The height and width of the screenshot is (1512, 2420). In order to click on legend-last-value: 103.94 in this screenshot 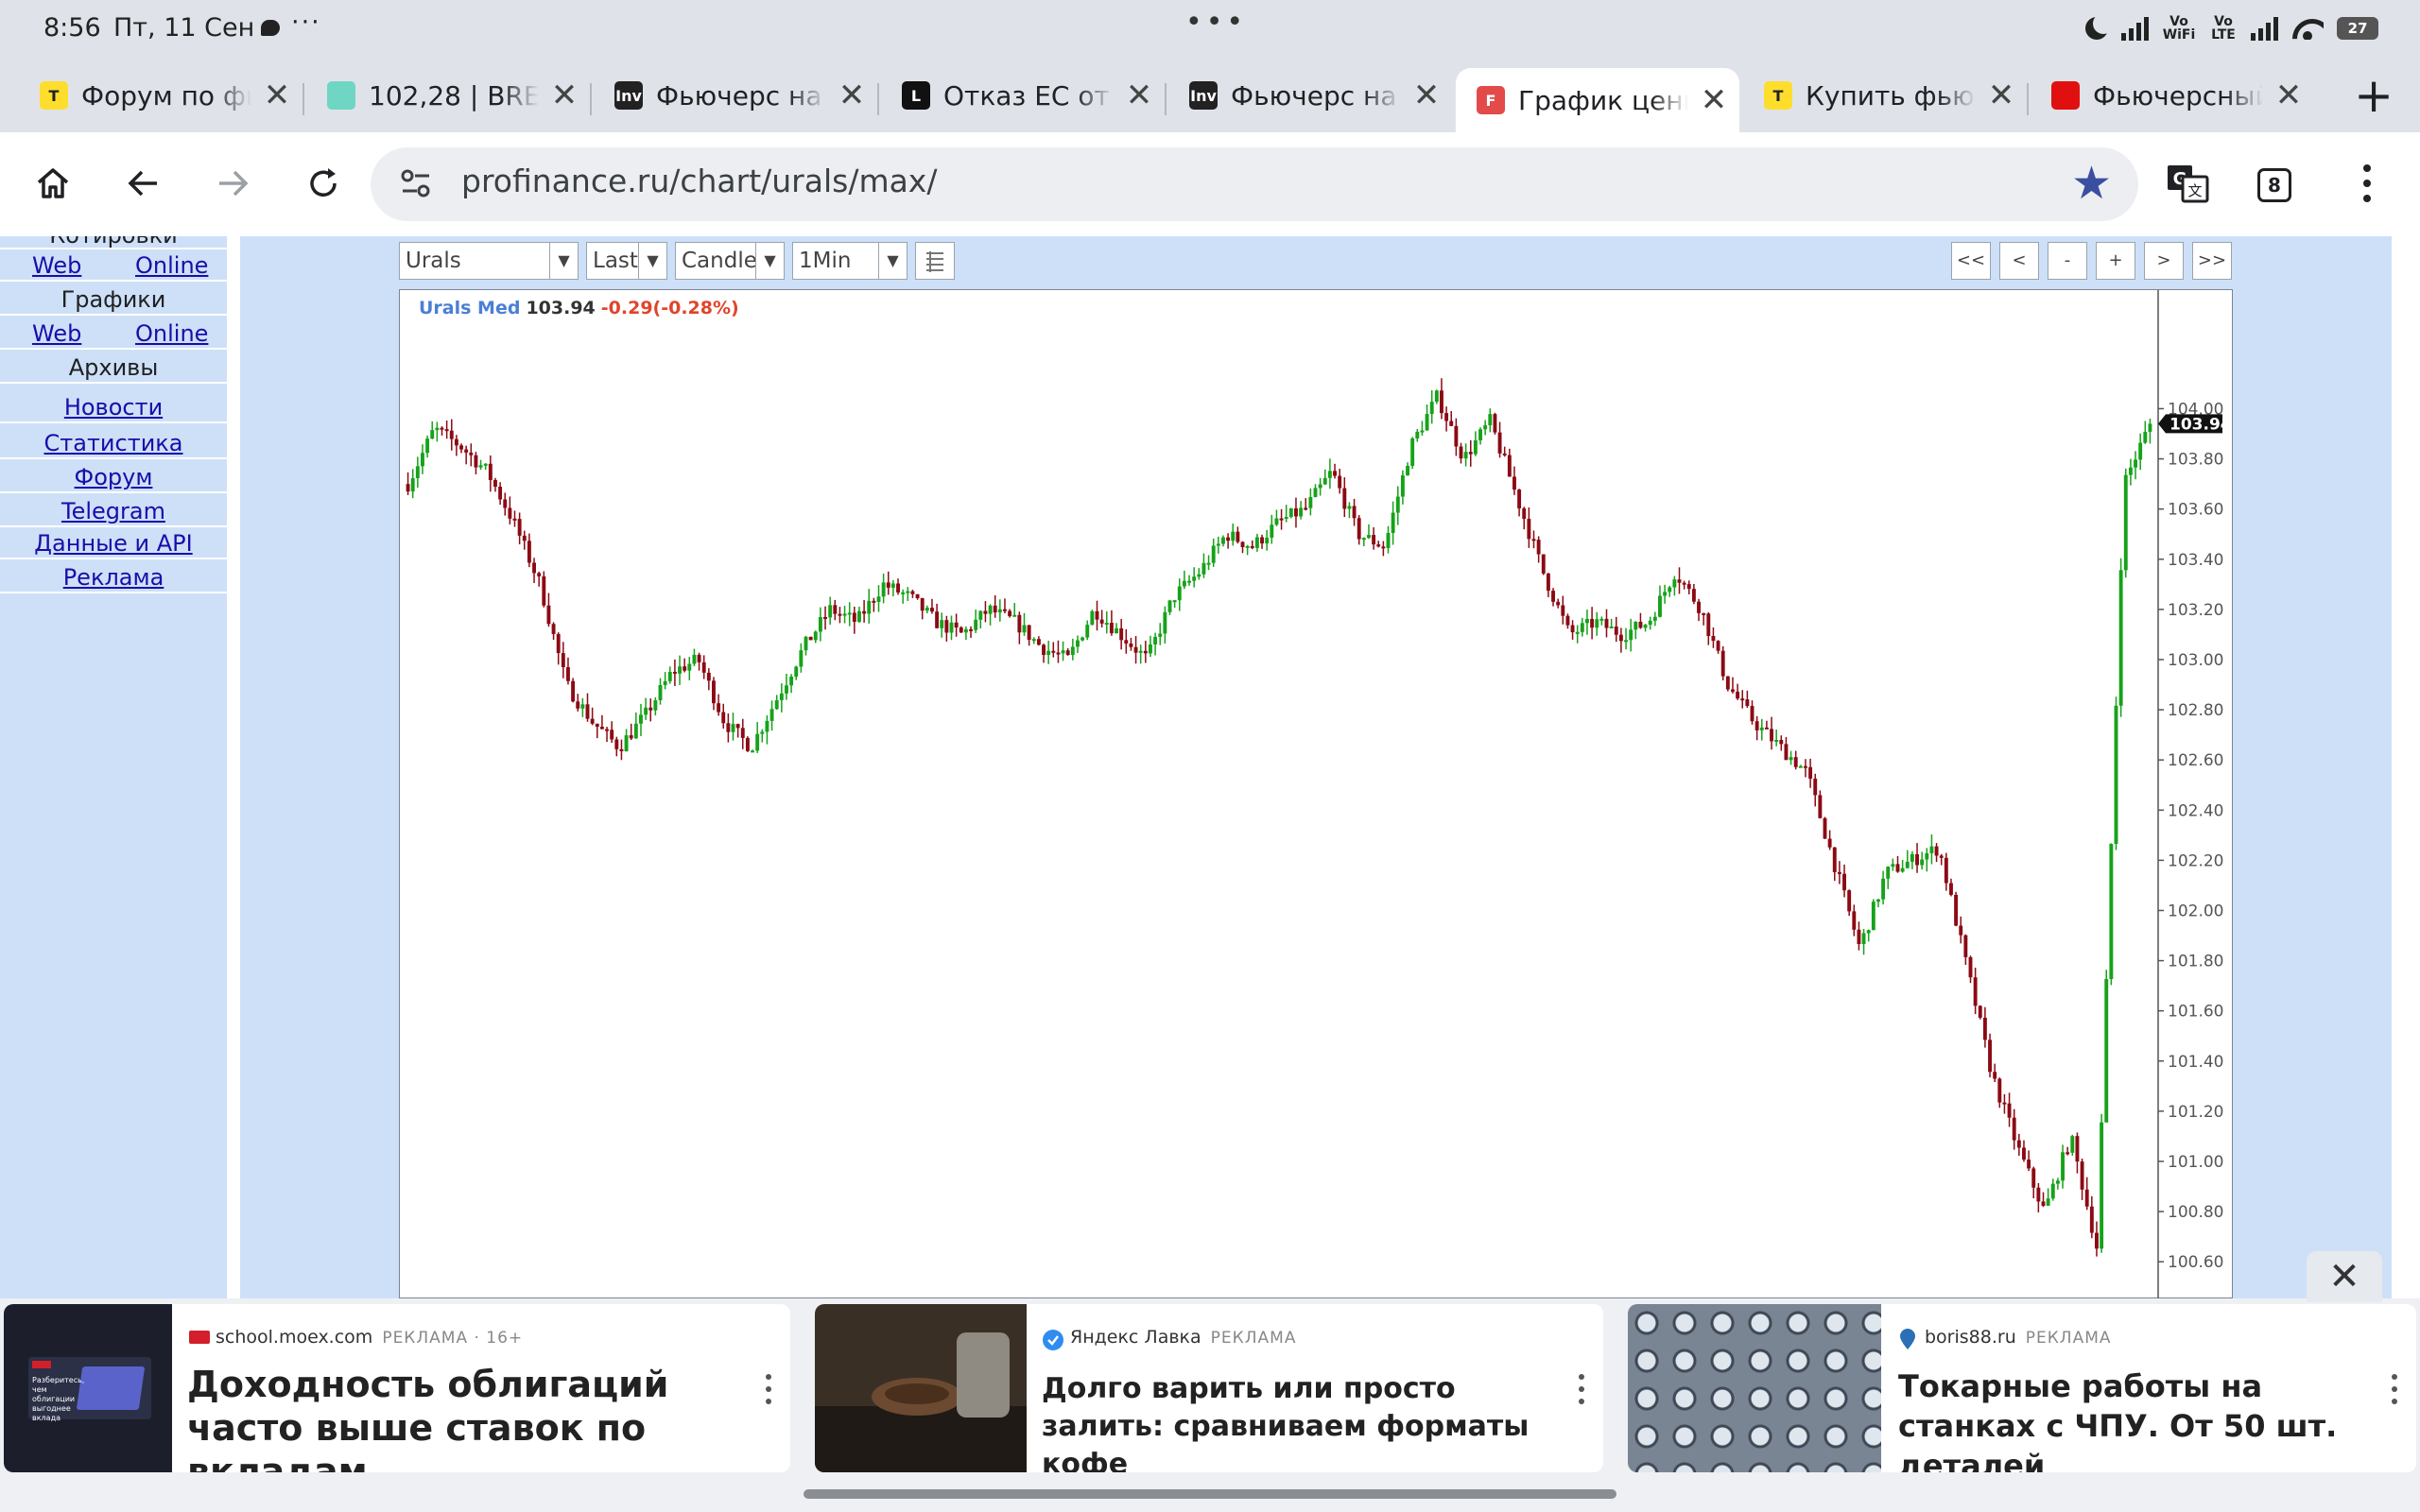, I will do `click(561, 308)`.